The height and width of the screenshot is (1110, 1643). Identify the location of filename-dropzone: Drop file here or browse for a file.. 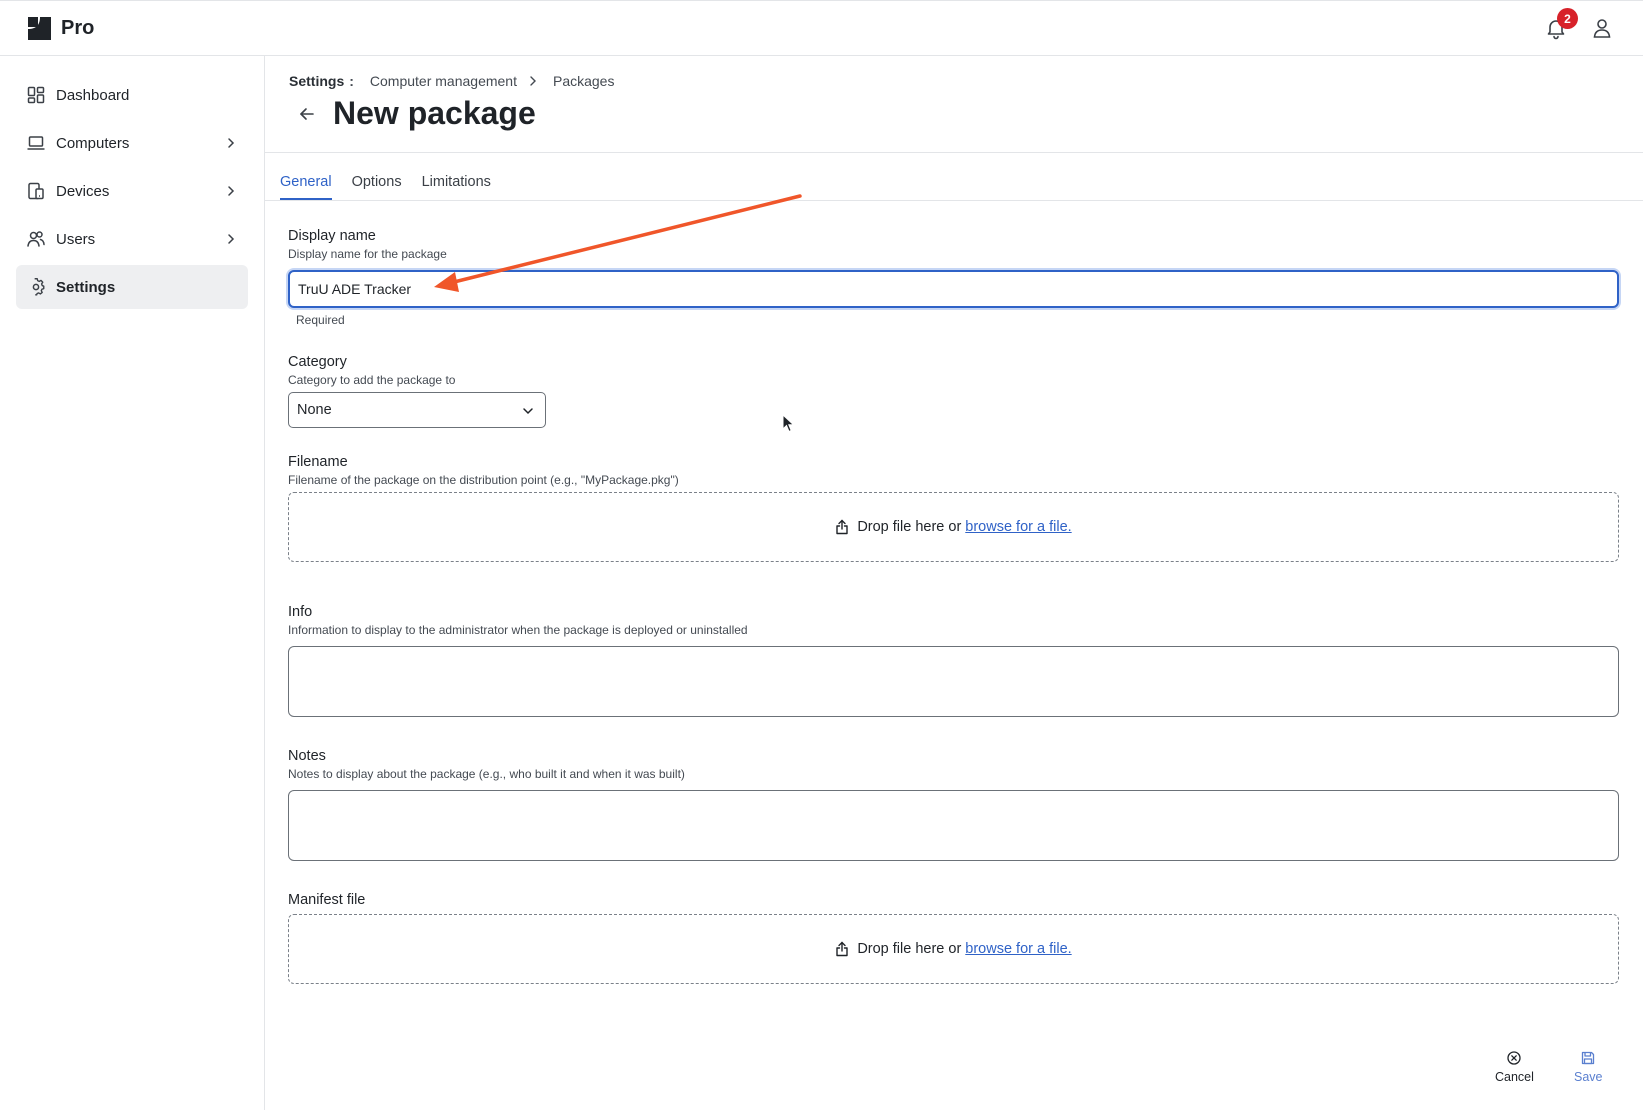
(953, 527).